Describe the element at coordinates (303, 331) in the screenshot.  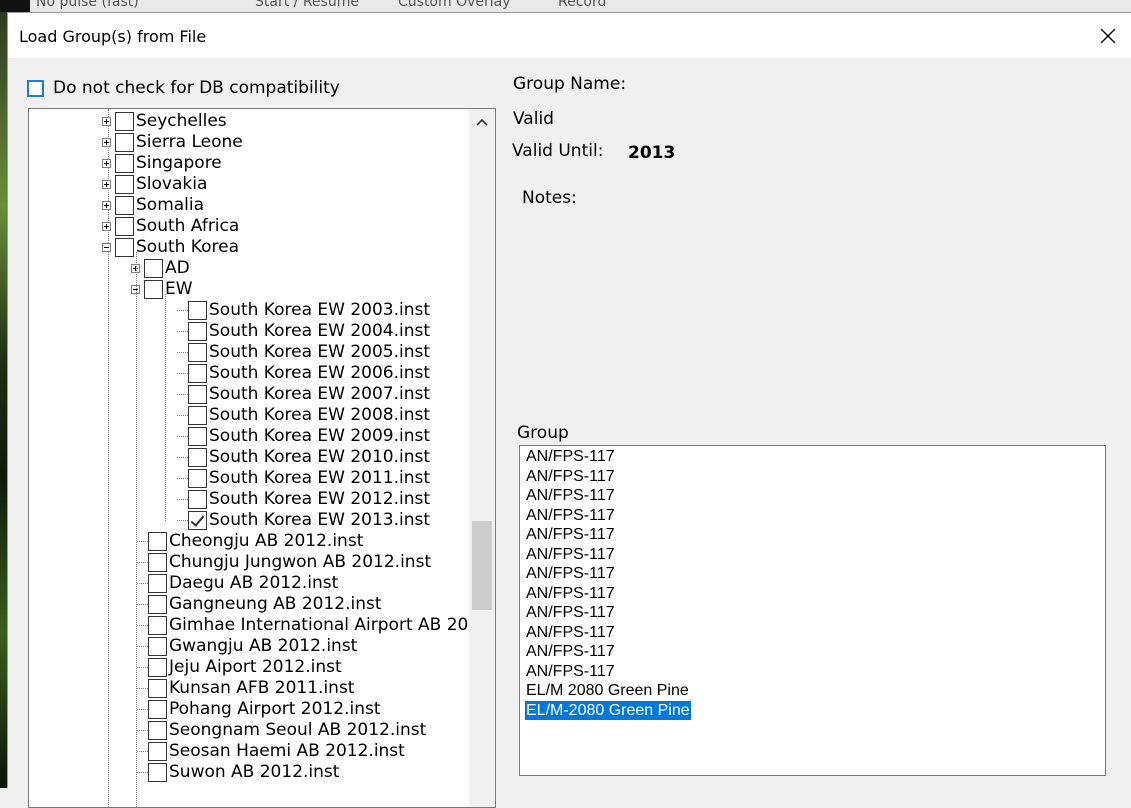
I see `tree-file: South Korea EW 2004.inst` at that location.